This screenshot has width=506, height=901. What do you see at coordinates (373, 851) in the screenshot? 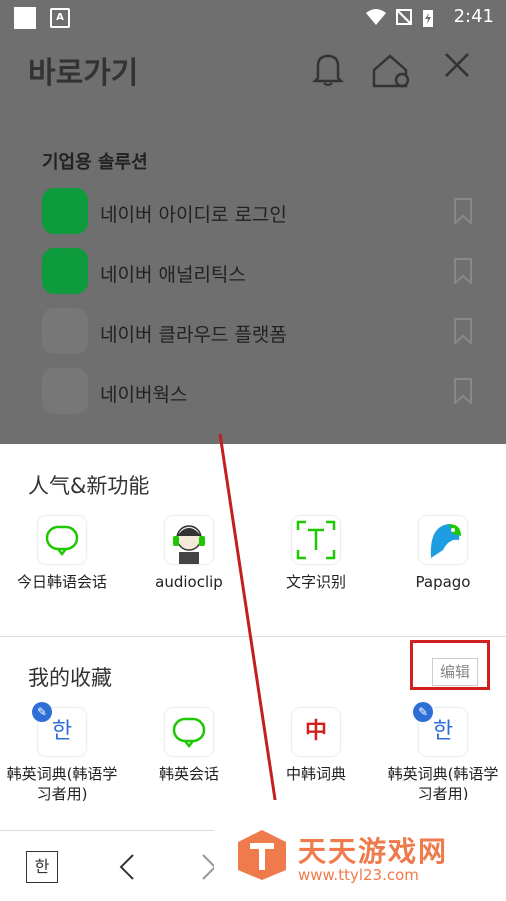
I see `watermark-name: 天天游戏网` at bounding box center [373, 851].